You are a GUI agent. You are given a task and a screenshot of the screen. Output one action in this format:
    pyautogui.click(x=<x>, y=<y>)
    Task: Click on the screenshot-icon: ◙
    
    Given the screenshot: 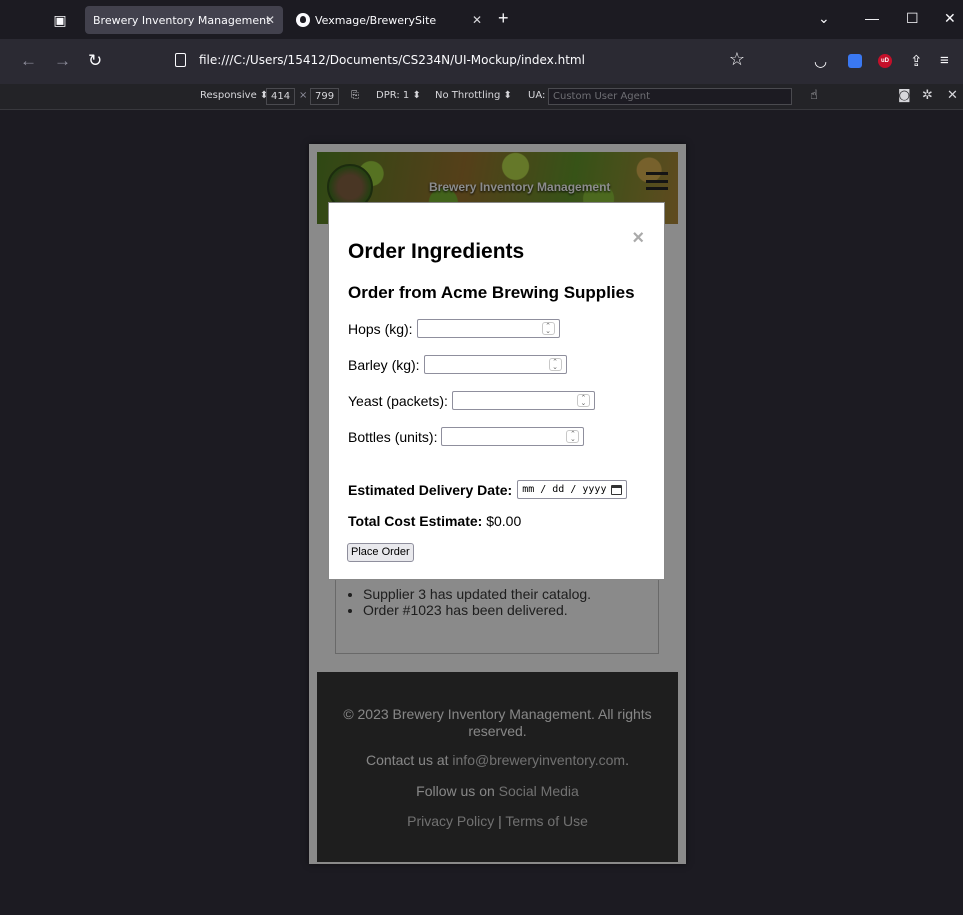 What is the action you would take?
    pyautogui.click(x=904, y=95)
    